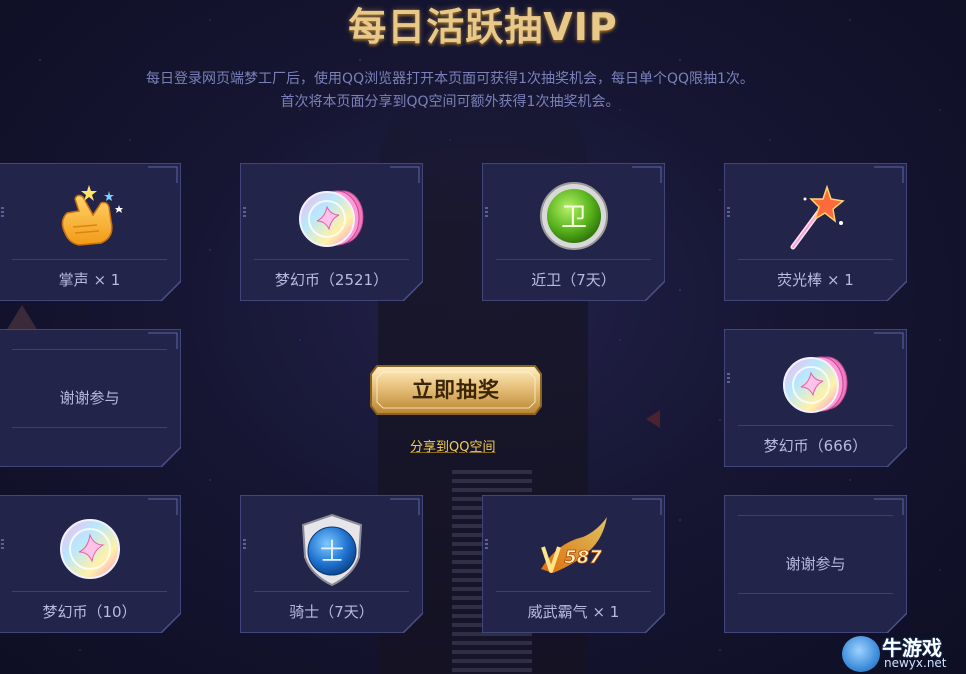 This screenshot has height=674, width=966. I want to click on description-line: 首次将本页面分享到QQ空间可额外获得1次抽奖机会。, so click(450, 102).